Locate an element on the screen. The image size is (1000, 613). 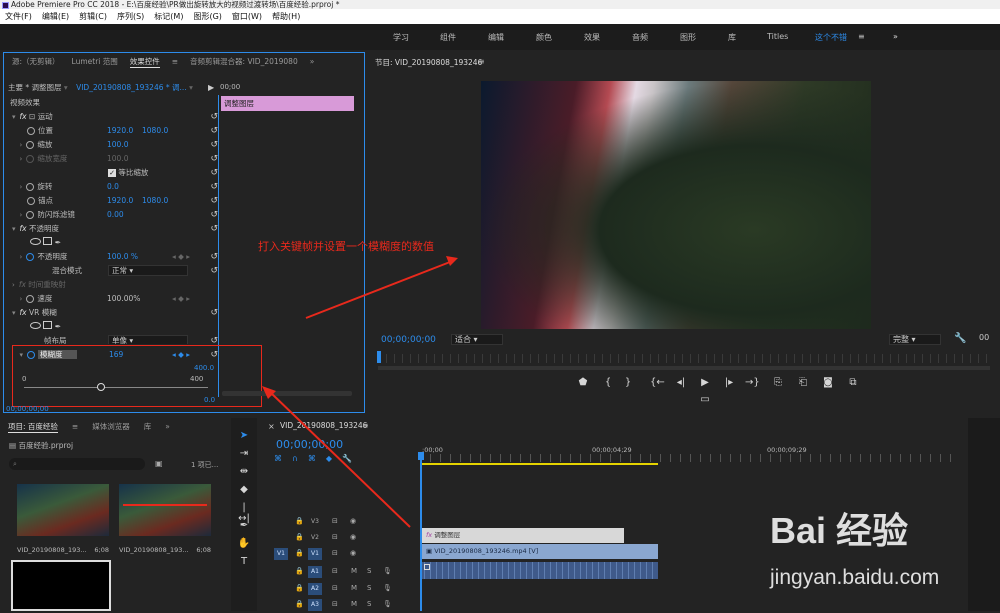
baidu-watermark-logo: Bai 经验 is located at coordinates (839, 530).